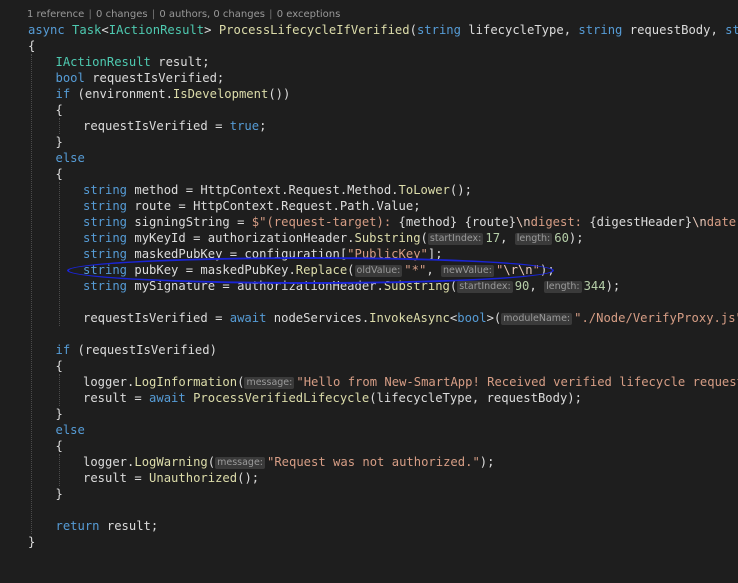 This screenshot has height=583, width=738. Describe the element at coordinates (314, 30) in the screenshot. I see `code-token: ProcessLifecycleIfVerified` at that location.